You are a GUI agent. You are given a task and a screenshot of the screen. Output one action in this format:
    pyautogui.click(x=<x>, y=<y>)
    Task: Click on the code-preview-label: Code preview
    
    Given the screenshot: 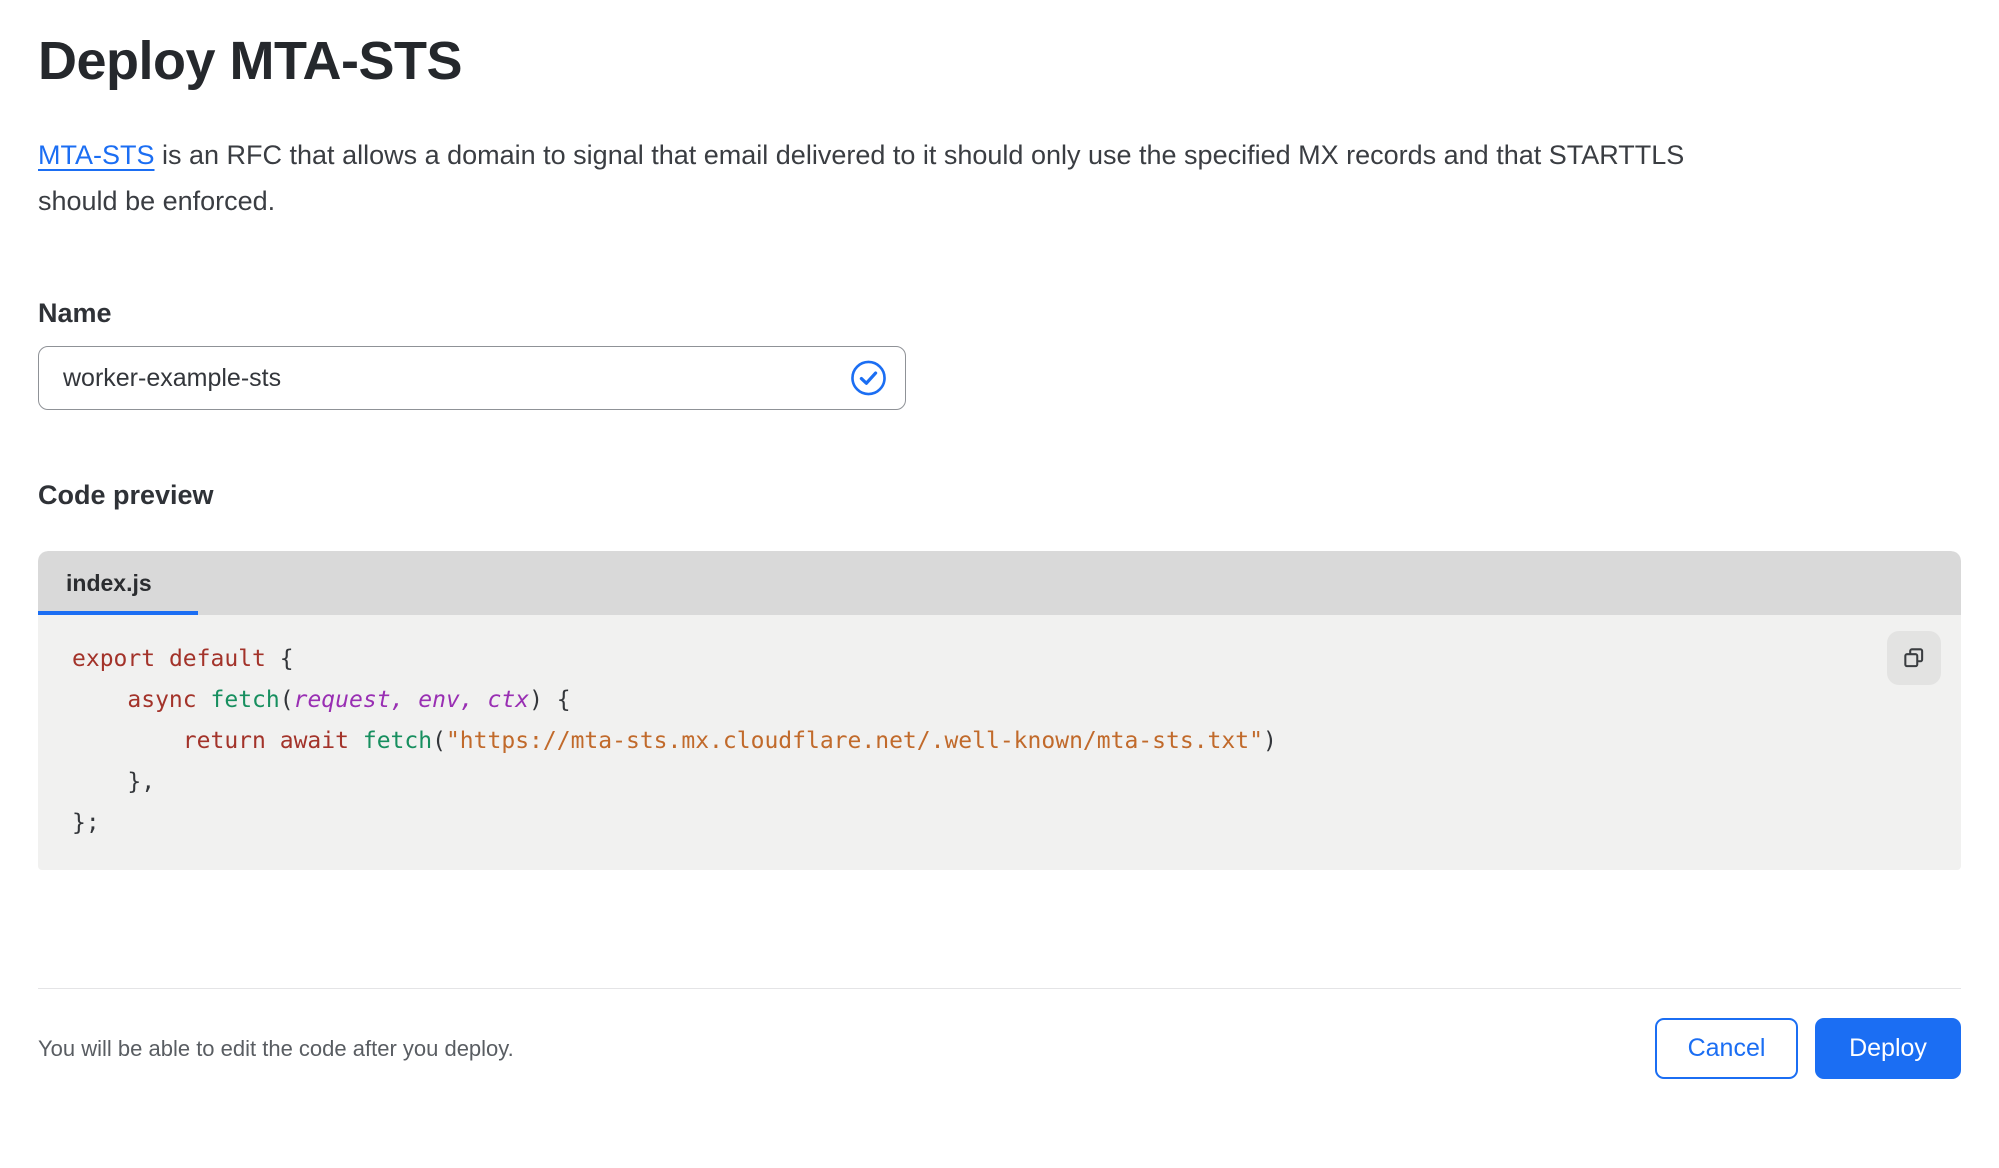 What is the action you would take?
    pyautogui.click(x=126, y=495)
    